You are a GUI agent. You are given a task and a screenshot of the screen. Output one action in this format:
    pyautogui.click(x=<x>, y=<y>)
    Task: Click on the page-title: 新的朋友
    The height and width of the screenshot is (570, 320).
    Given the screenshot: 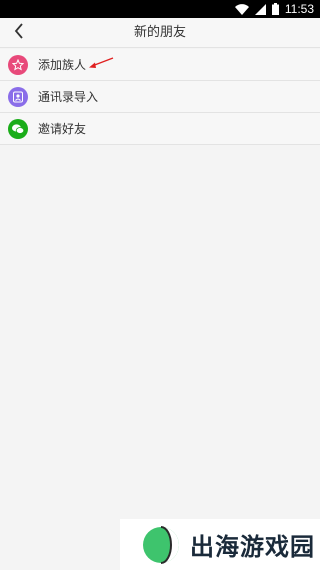 What is the action you would take?
    pyautogui.click(x=159, y=32)
    